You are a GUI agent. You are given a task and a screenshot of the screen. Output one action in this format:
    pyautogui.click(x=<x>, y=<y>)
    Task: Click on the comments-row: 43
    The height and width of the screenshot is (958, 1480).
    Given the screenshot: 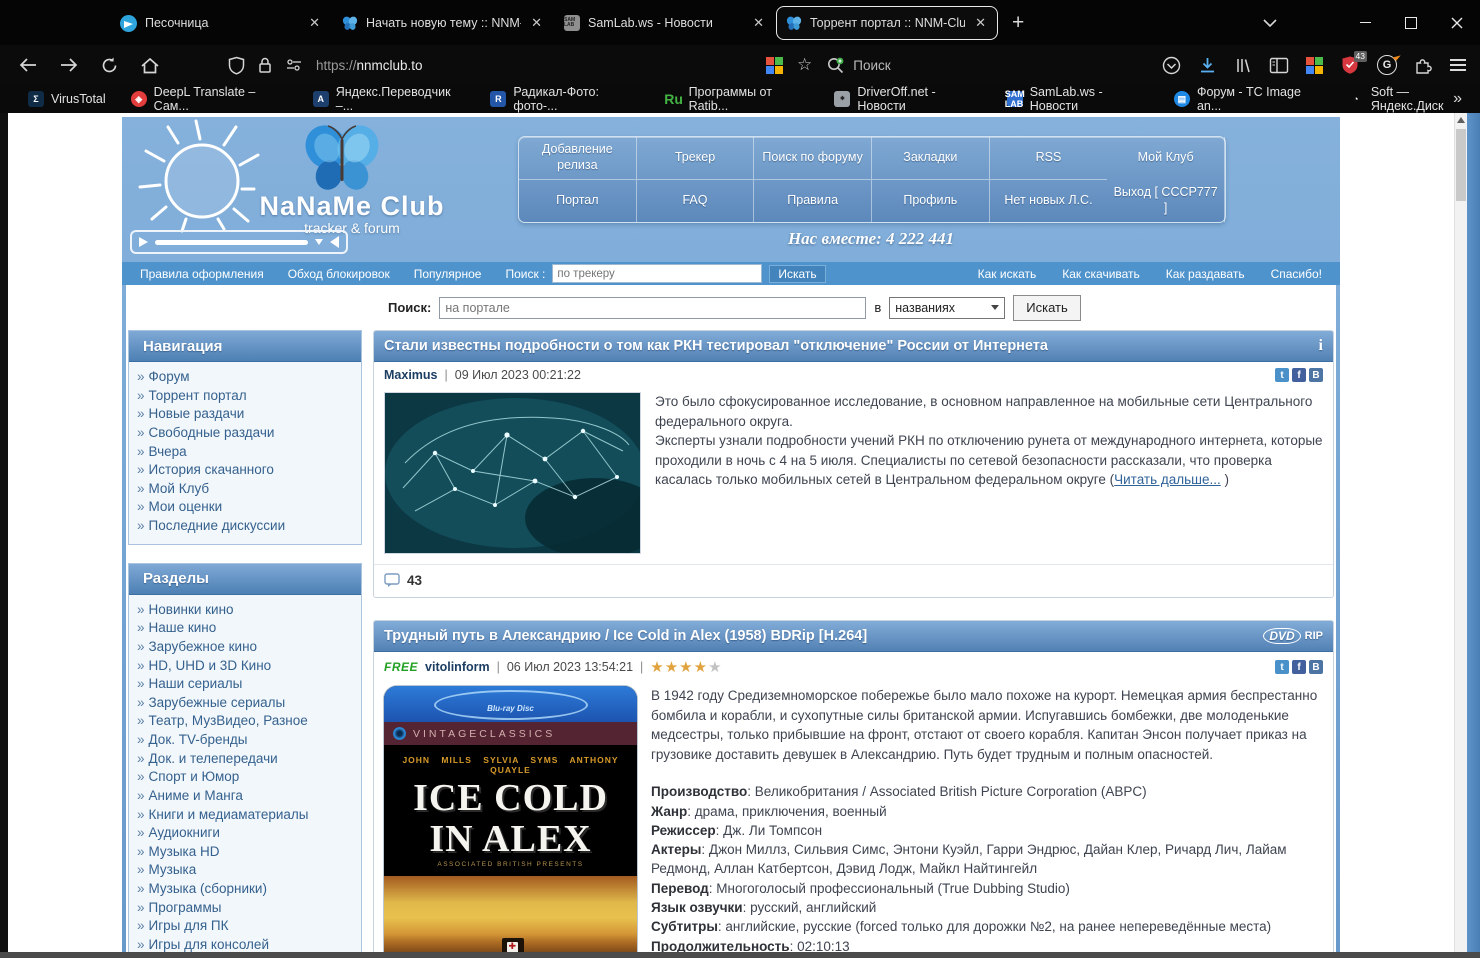 What is the action you would take?
    pyautogui.click(x=853, y=580)
    